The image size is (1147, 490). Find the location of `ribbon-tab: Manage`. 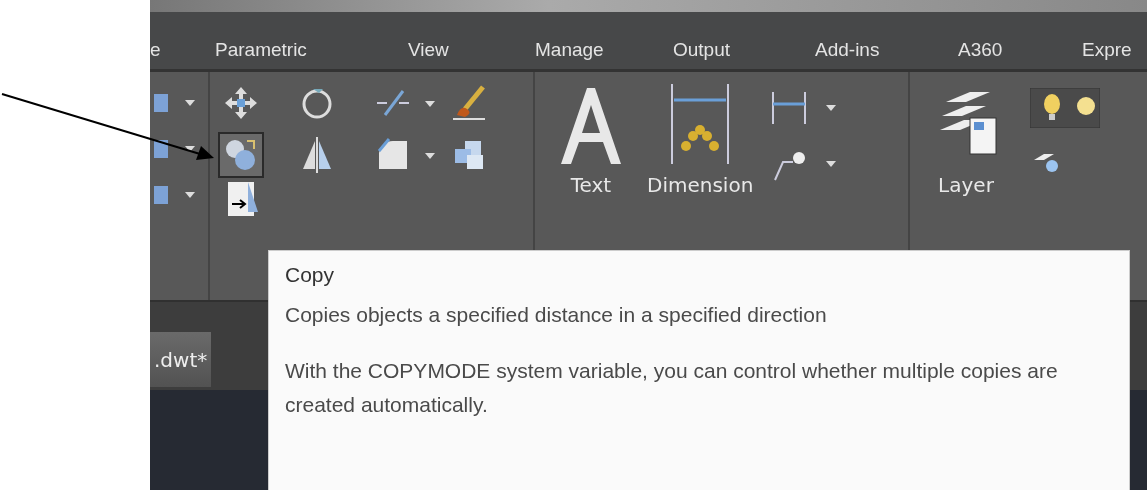

ribbon-tab: Manage is located at coordinates (569, 50).